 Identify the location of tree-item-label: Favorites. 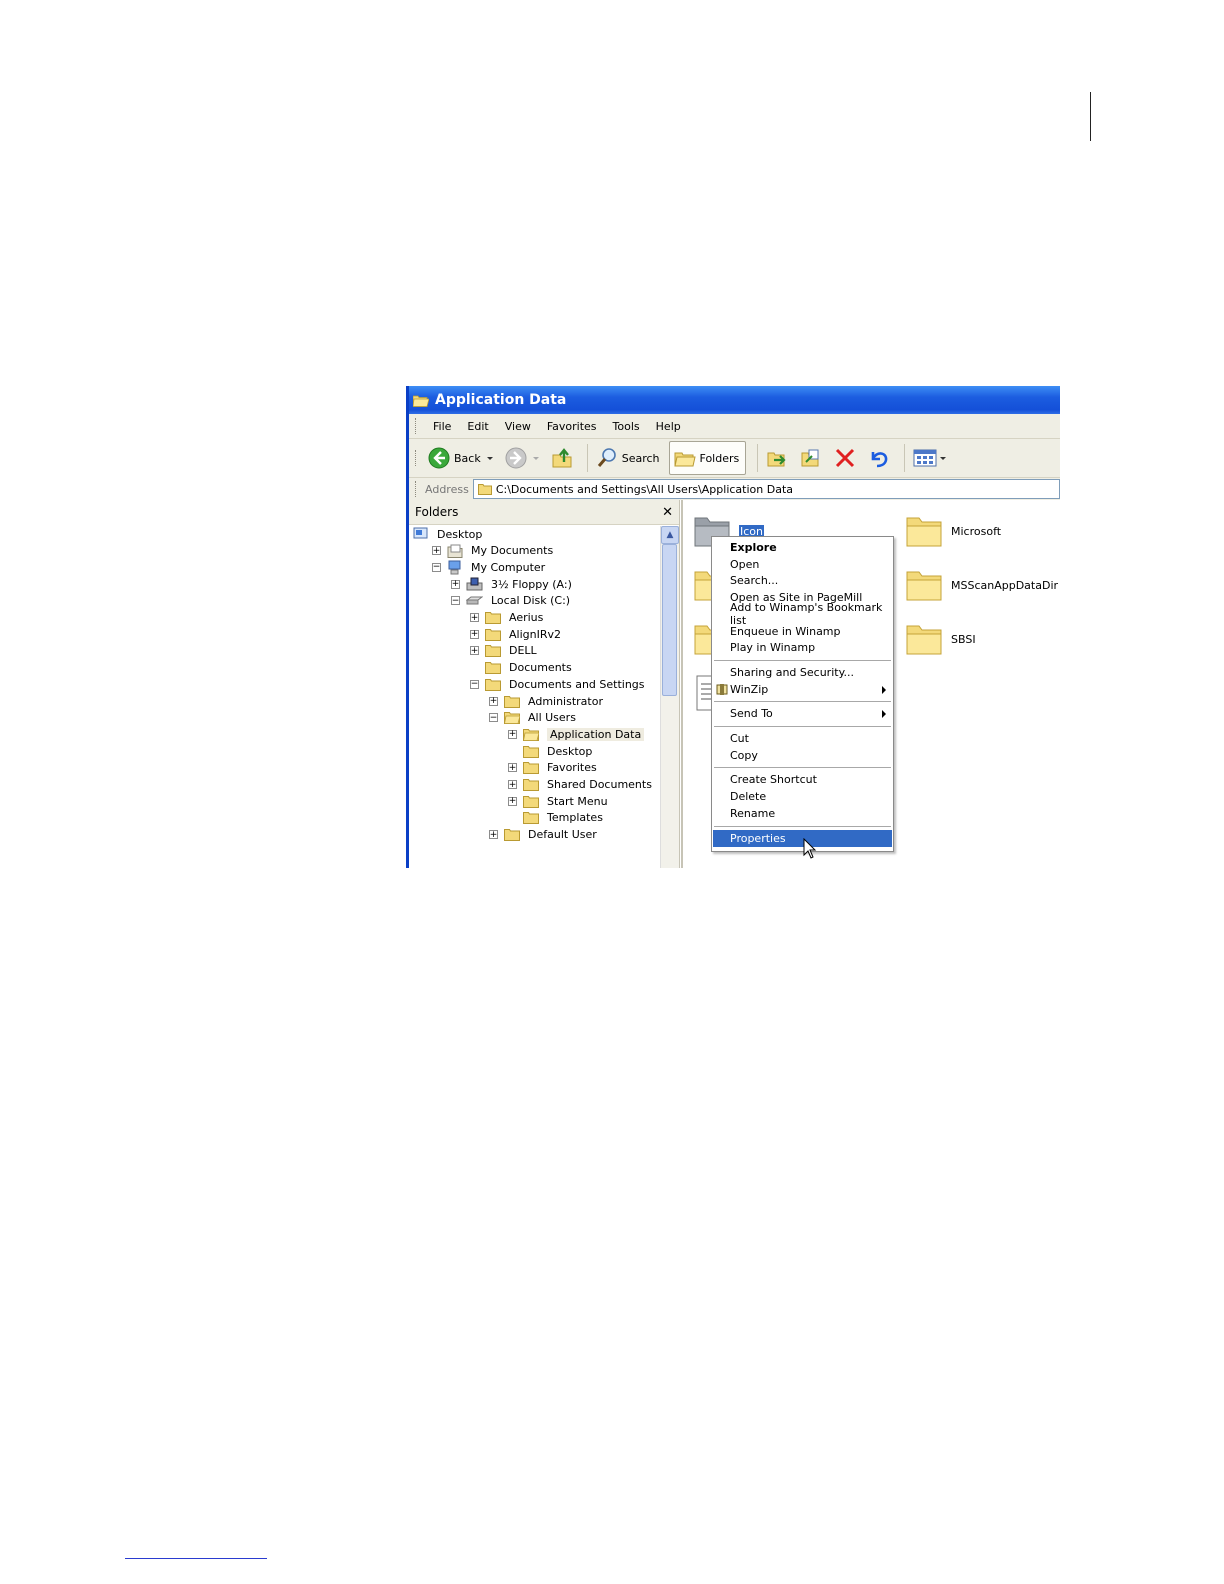
(572, 768).